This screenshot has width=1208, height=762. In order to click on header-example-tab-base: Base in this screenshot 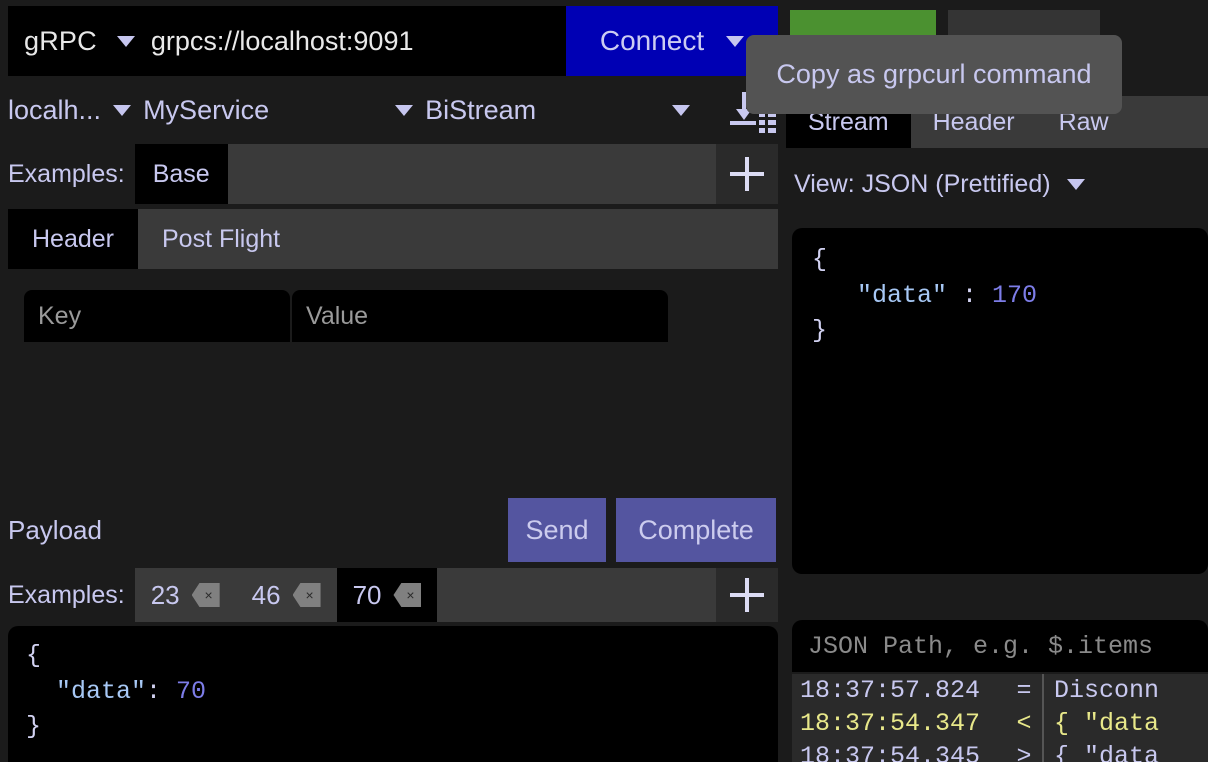, I will do `click(181, 174)`.